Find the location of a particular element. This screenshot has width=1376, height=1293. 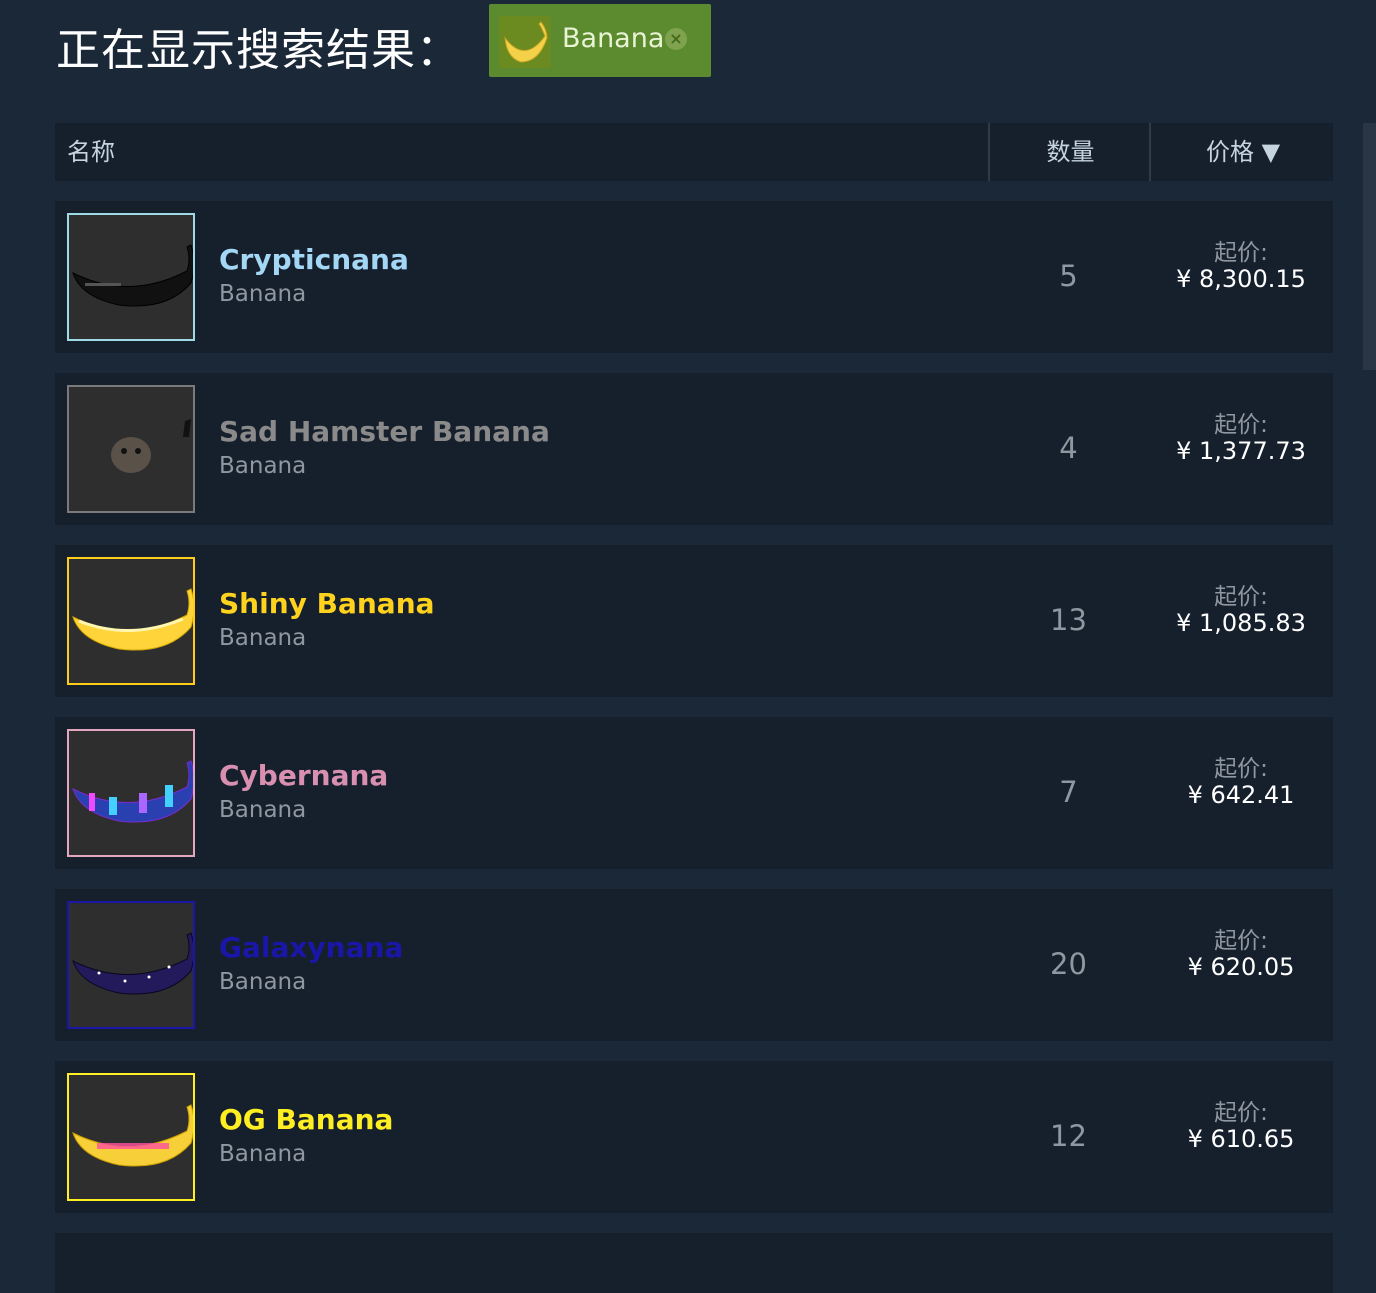

galaxynana-icon is located at coordinates (132, 963).